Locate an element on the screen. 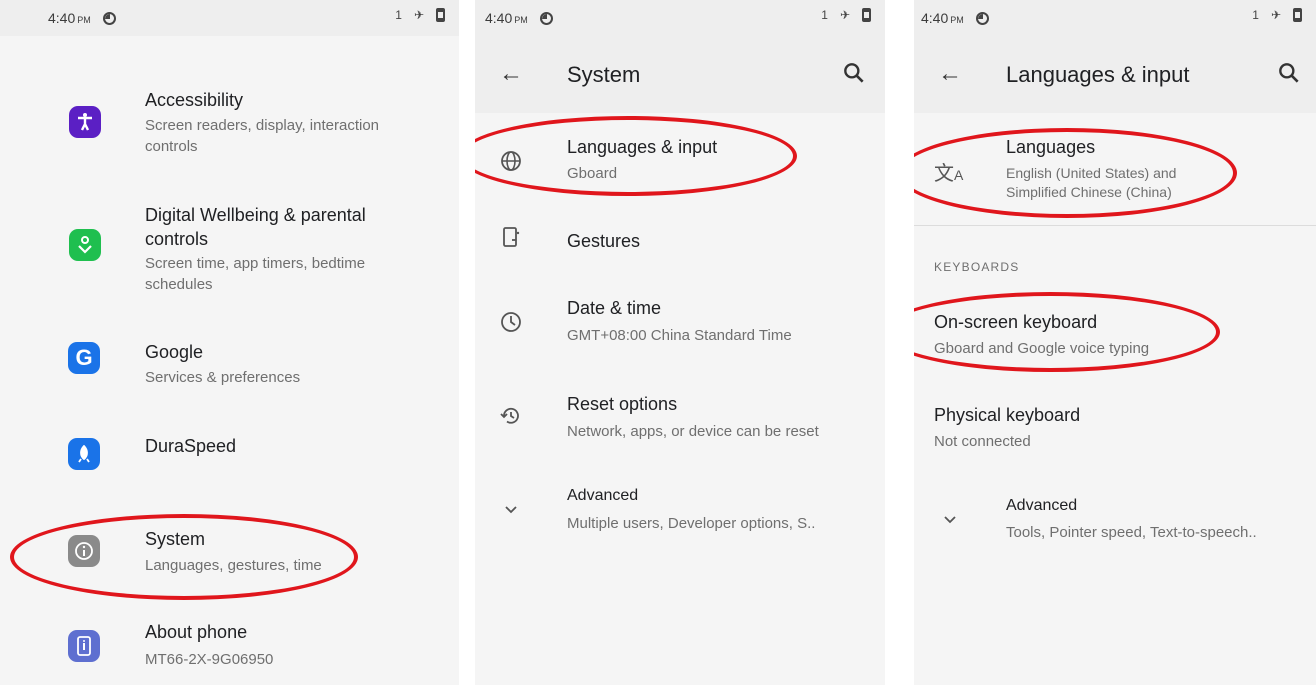  item-subtitle: Tools, Pointer speed, Text-to-speech.. is located at coordinates (1131, 532).